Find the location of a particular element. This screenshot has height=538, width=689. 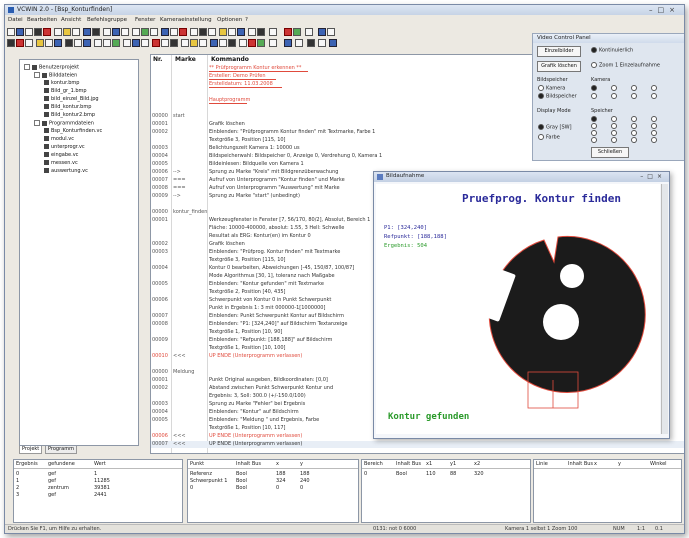

tree-item: eingabe.vc is located at coordinates (61, 155).